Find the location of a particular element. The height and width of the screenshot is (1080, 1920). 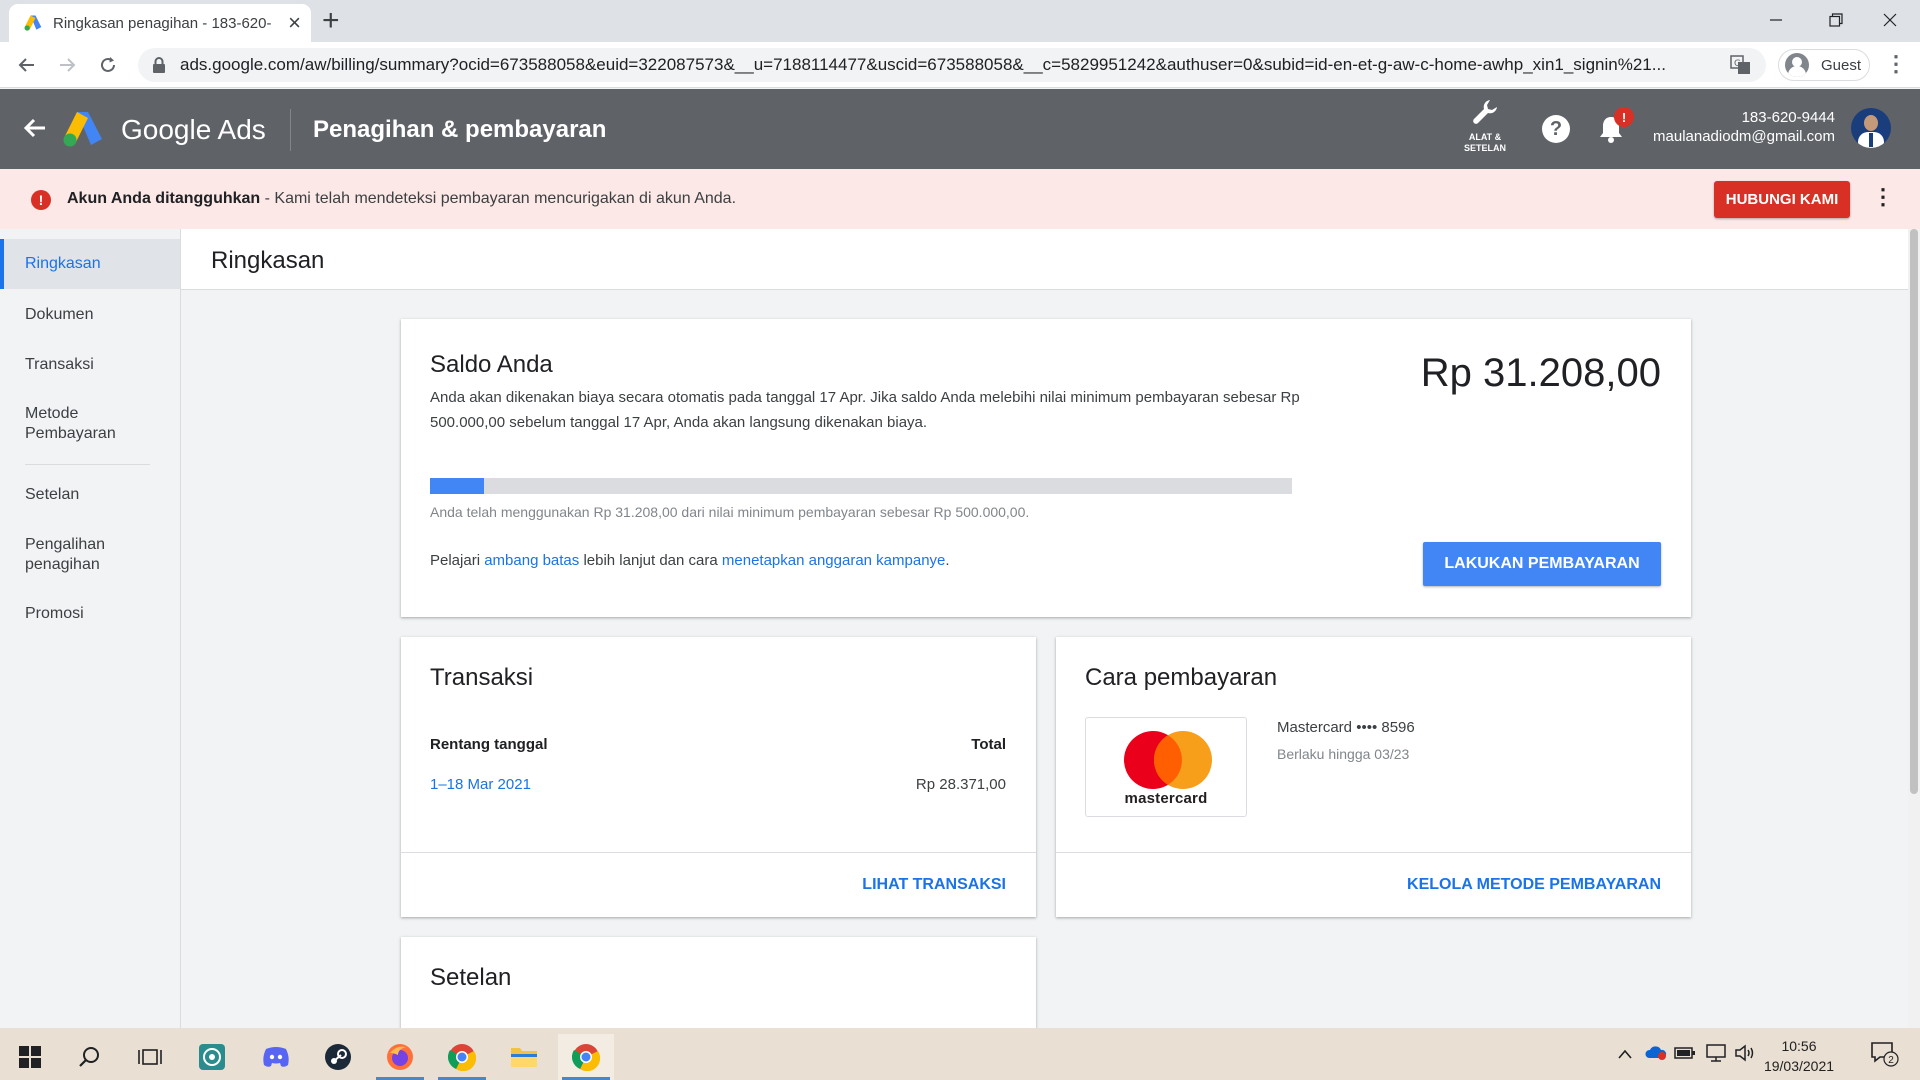

learn-prefix: Pelajari is located at coordinates (457, 560).